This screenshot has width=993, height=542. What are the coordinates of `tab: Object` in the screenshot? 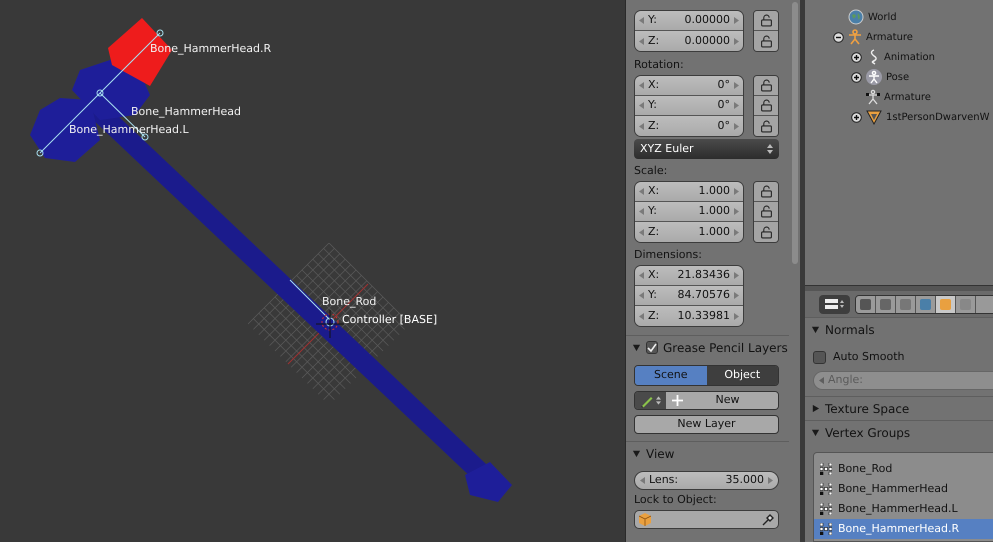 It's located at (742, 375).